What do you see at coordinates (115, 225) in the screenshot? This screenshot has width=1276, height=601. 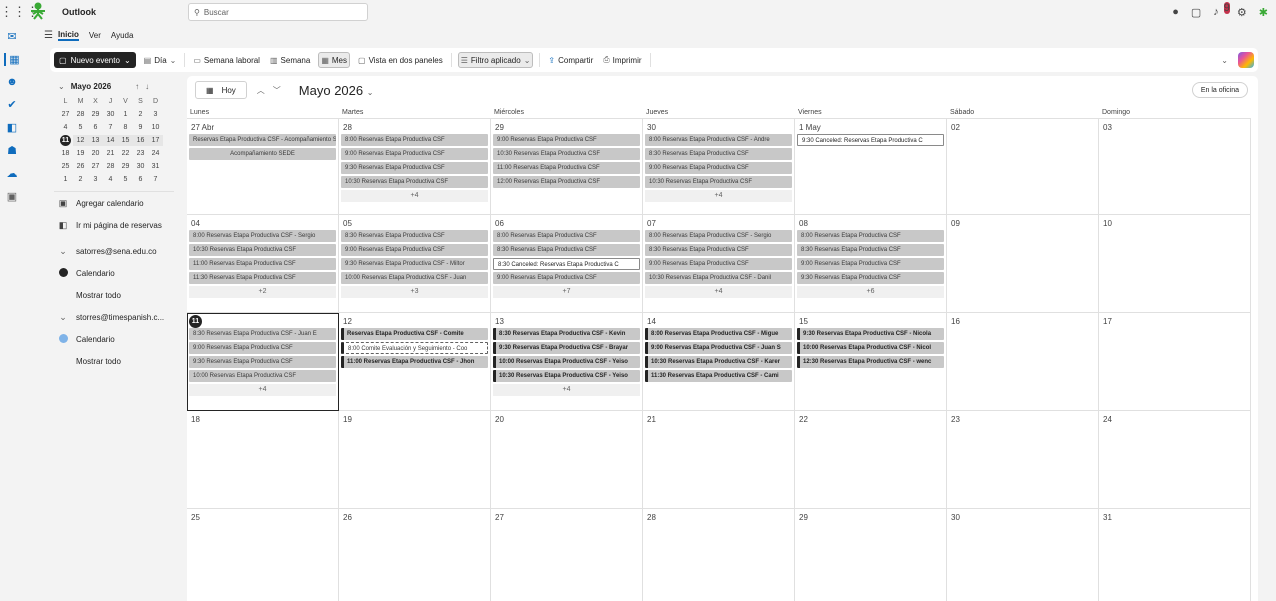 I see `booking-page-item: ◧ Ir mi página de reservas` at bounding box center [115, 225].